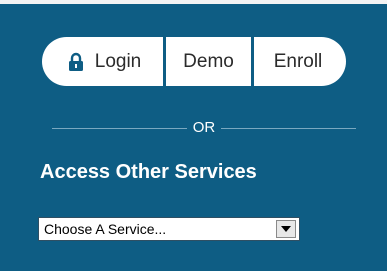  I want to click on auth-button-group: Login Demo Enroll, so click(194, 61).